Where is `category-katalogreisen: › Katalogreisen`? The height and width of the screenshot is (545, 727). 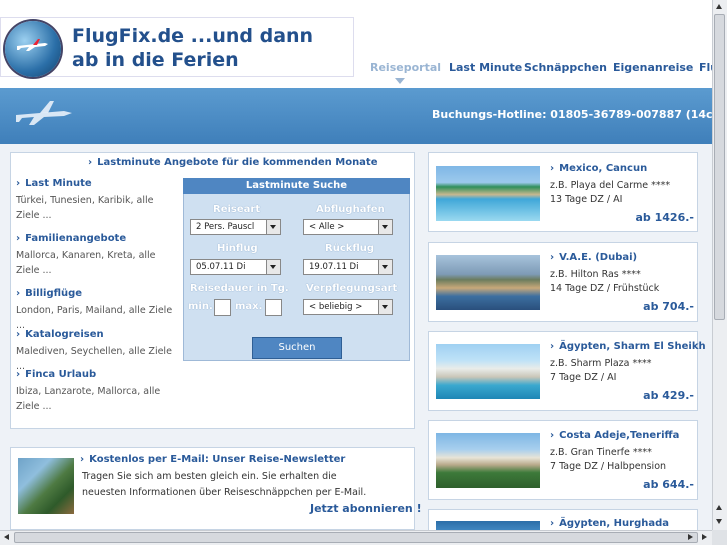
category-katalogreisen: › Katalogreisen is located at coordinates (60, 334).